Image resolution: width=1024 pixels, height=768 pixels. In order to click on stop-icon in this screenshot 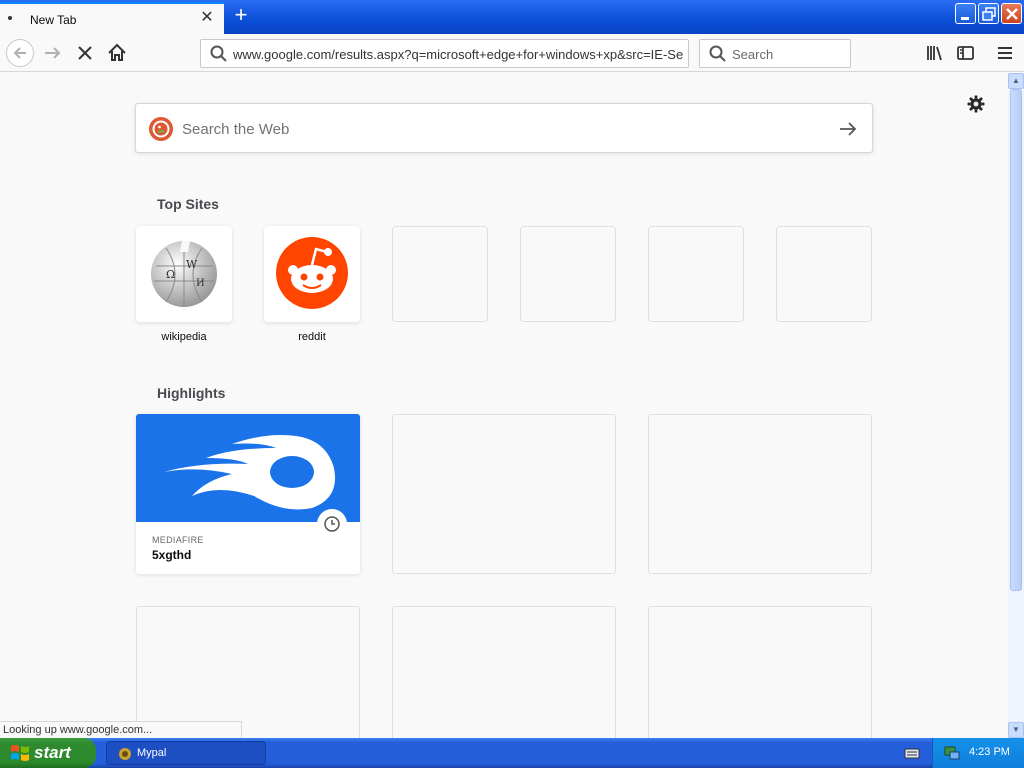, I will do `click(85, 53)`.